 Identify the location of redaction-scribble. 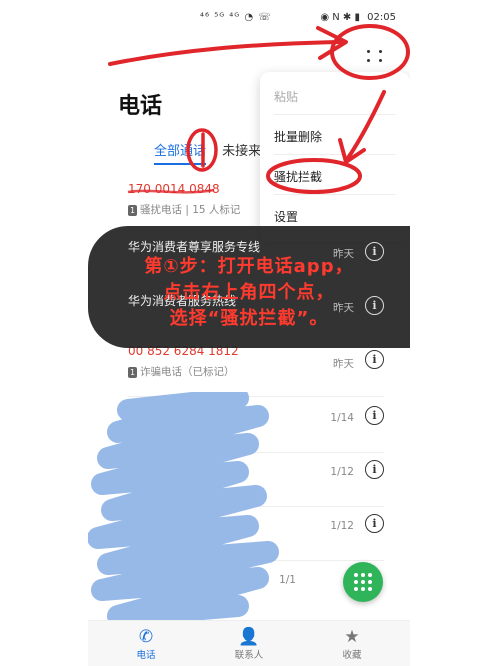
(183, 509).